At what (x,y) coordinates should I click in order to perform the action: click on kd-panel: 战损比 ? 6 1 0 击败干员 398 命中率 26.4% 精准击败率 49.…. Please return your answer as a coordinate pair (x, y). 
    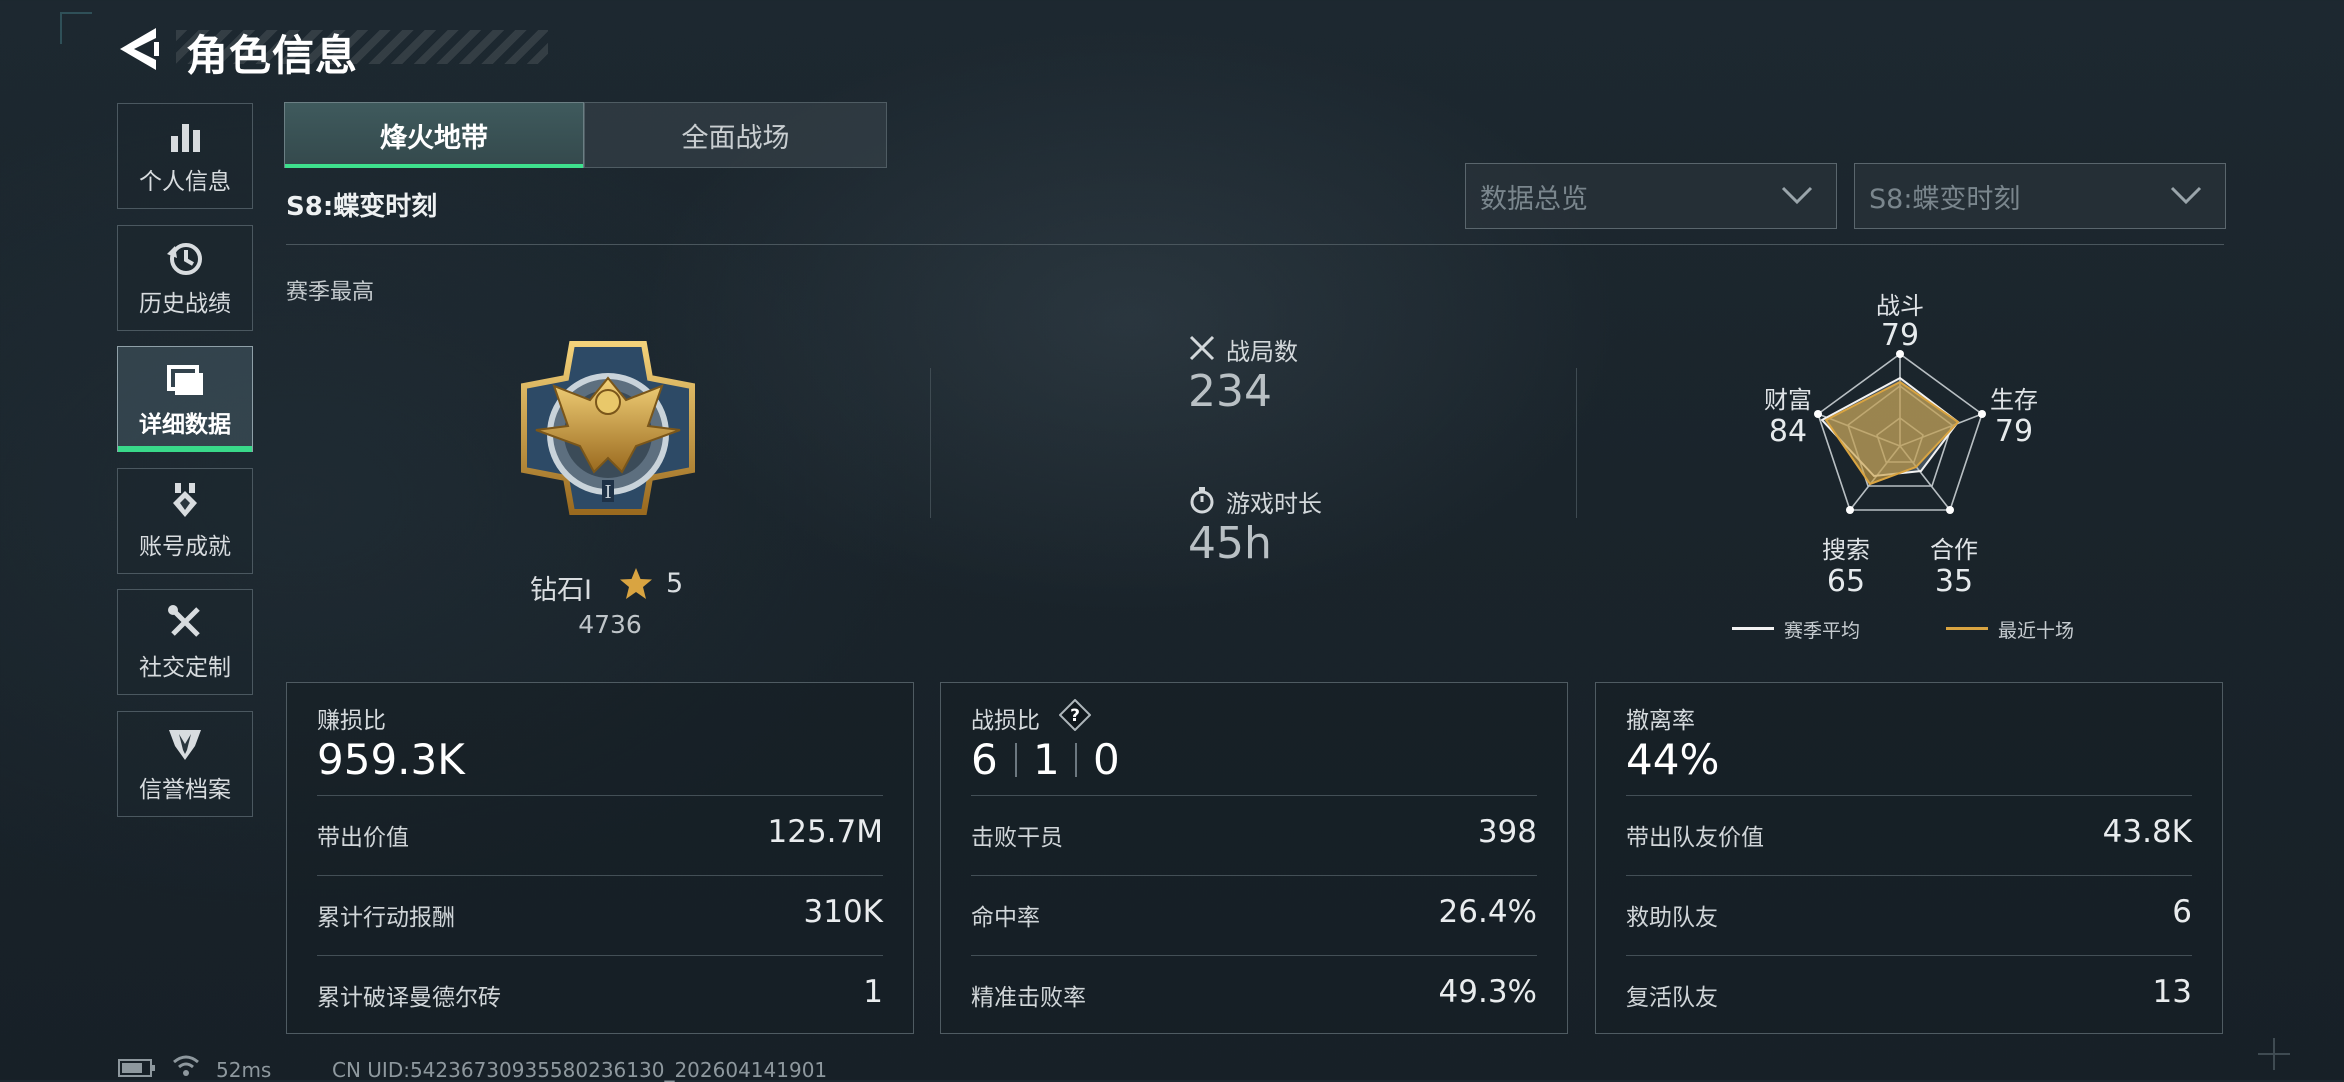
    Looking at the image, I should click on (1254, 858).